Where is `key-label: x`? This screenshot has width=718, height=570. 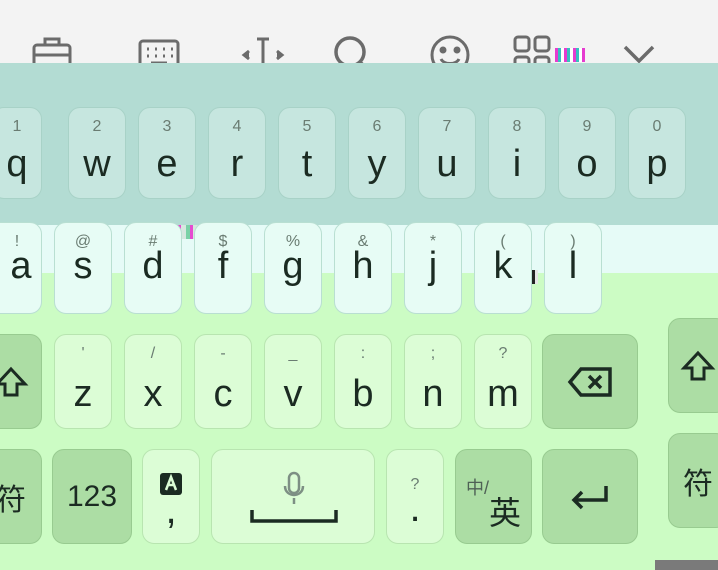 key-label: x is located at coordinates (153, 394).